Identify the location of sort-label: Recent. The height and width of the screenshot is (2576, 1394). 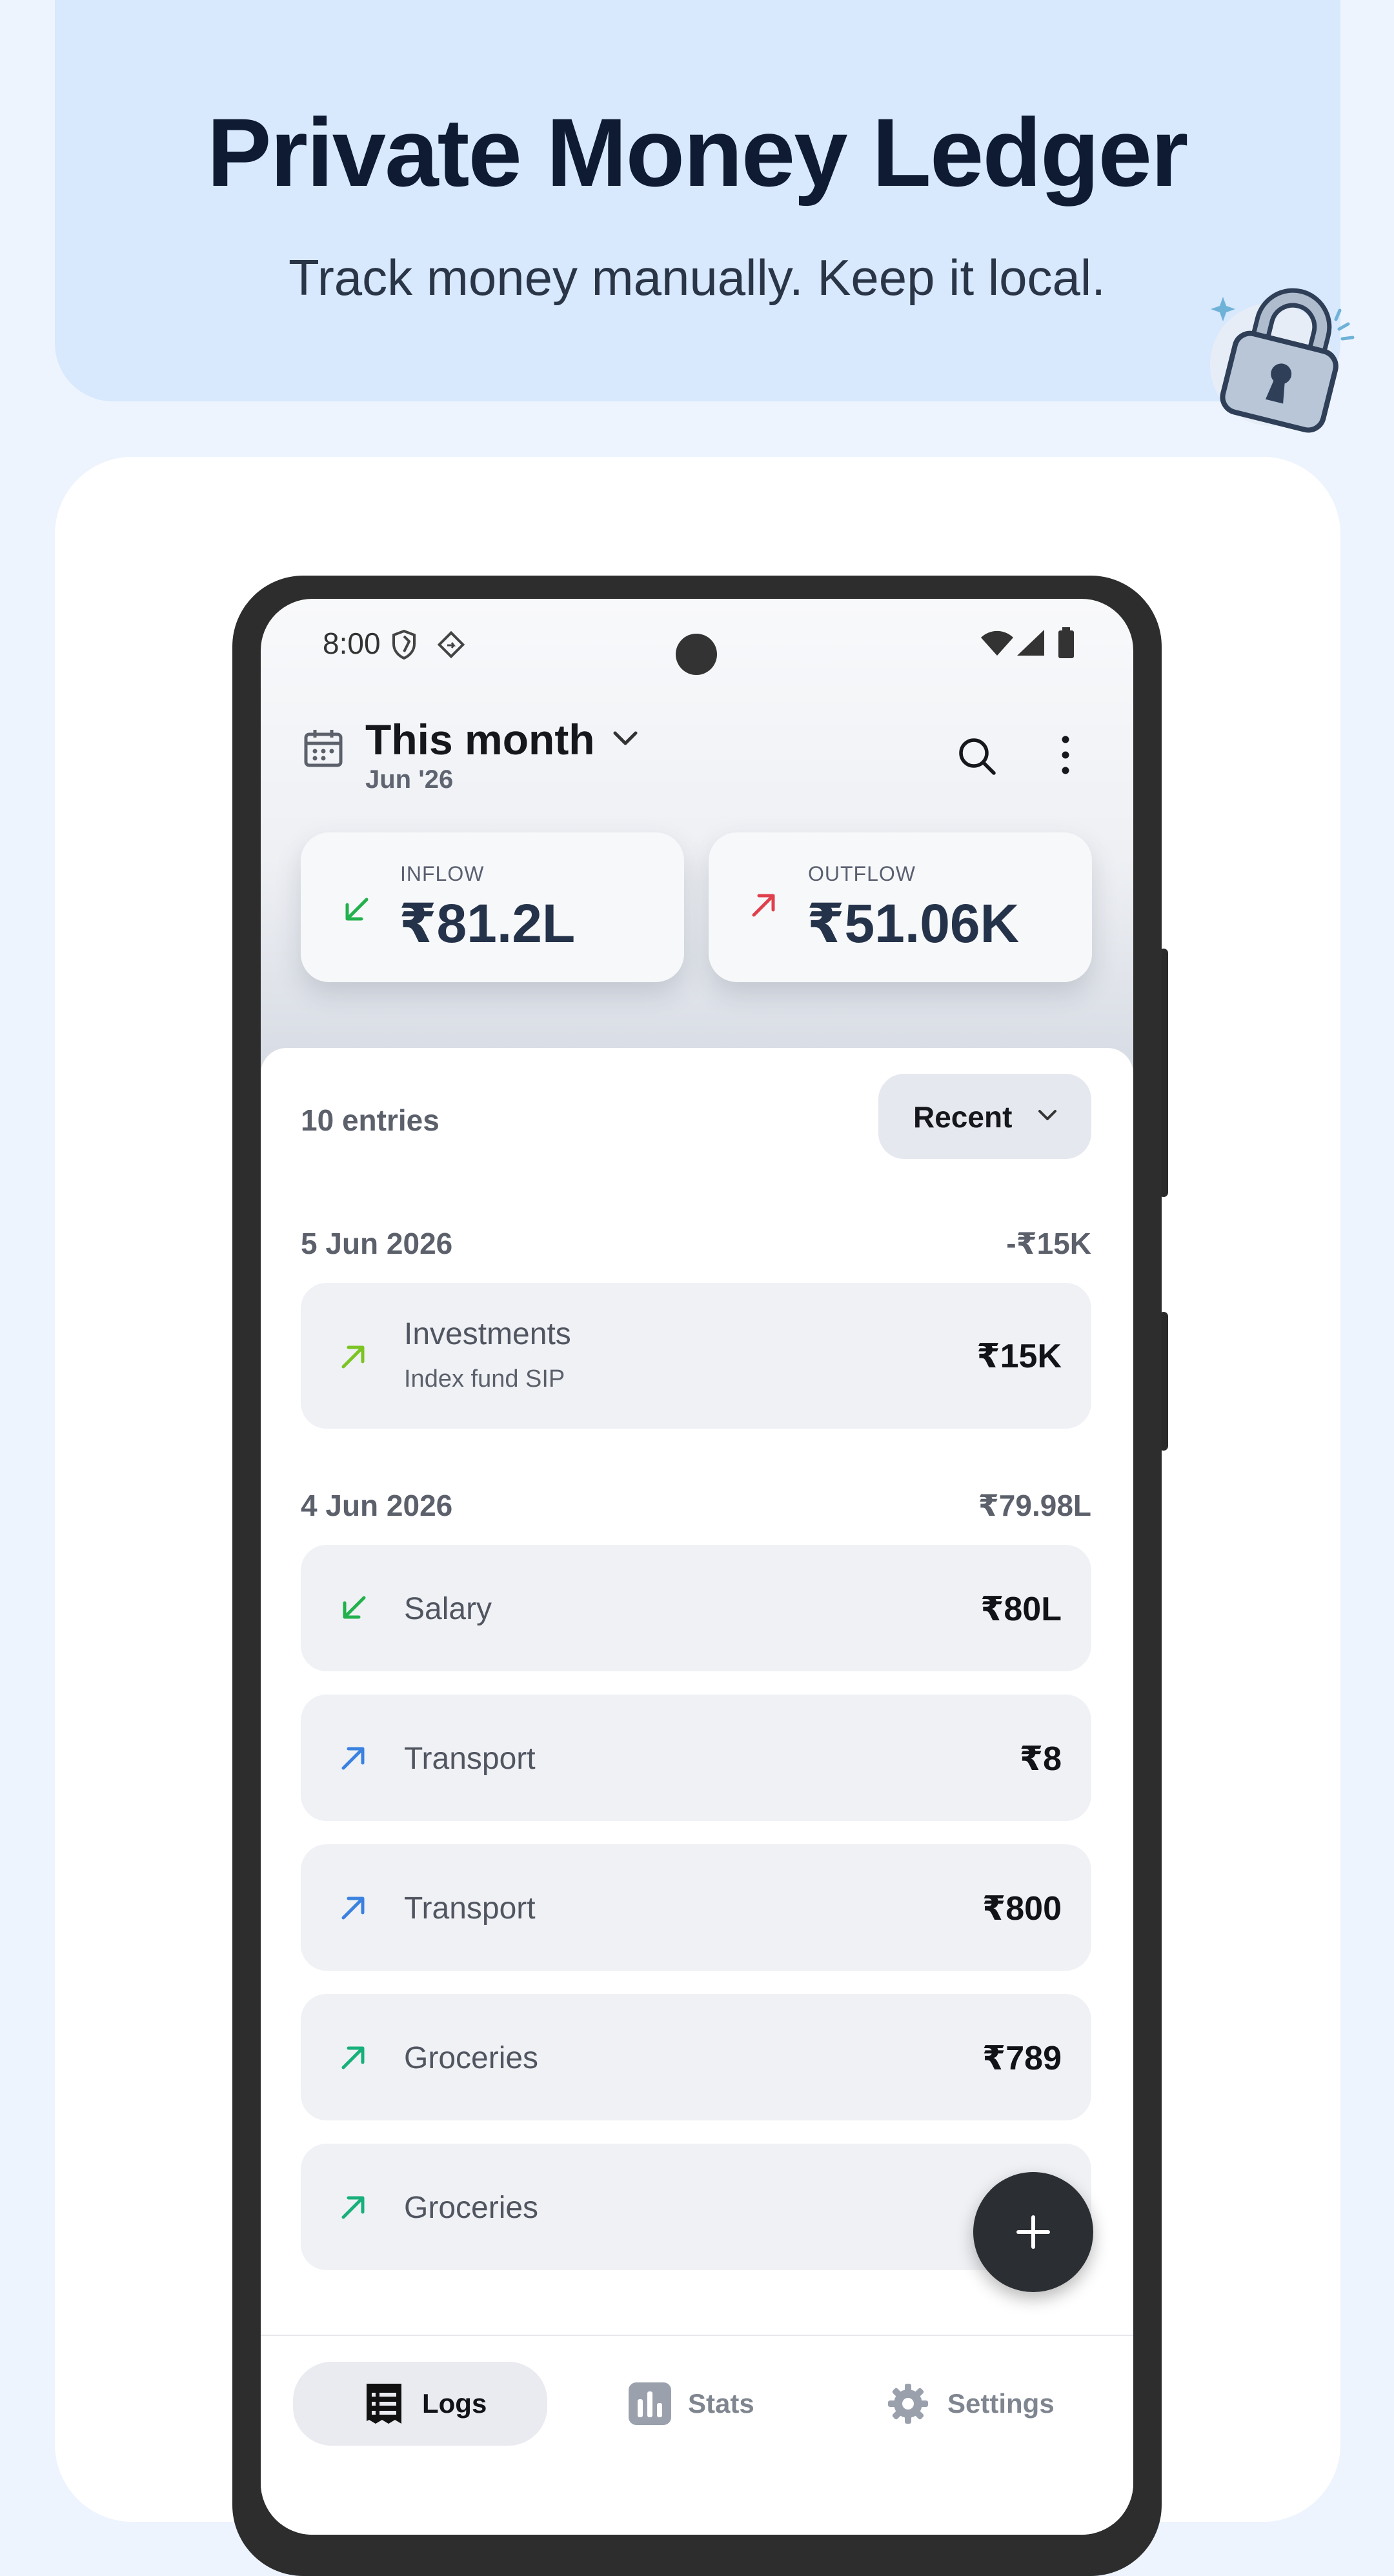
(963, 1117).